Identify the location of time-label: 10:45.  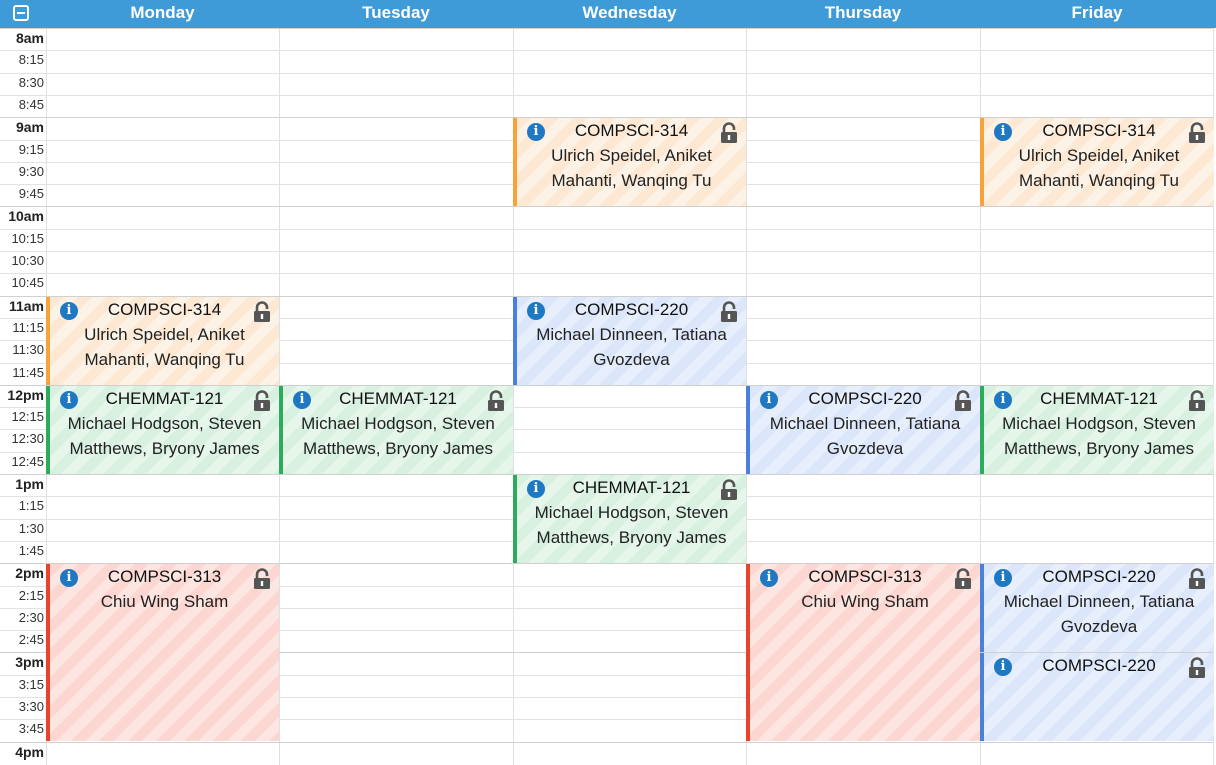
(27, 282).